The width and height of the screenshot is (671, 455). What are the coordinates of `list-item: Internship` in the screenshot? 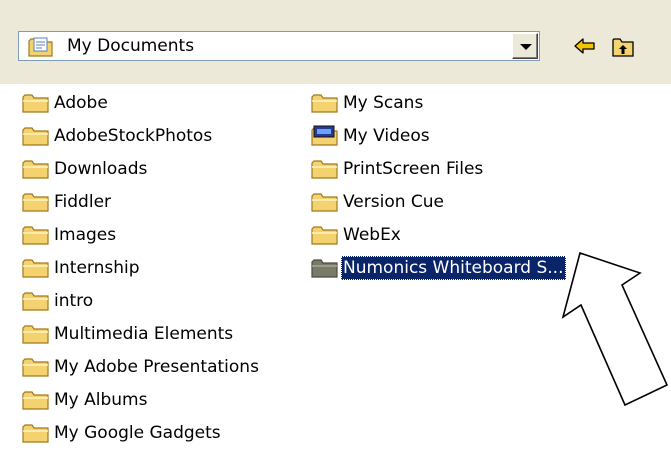 It's located at (82, 268).